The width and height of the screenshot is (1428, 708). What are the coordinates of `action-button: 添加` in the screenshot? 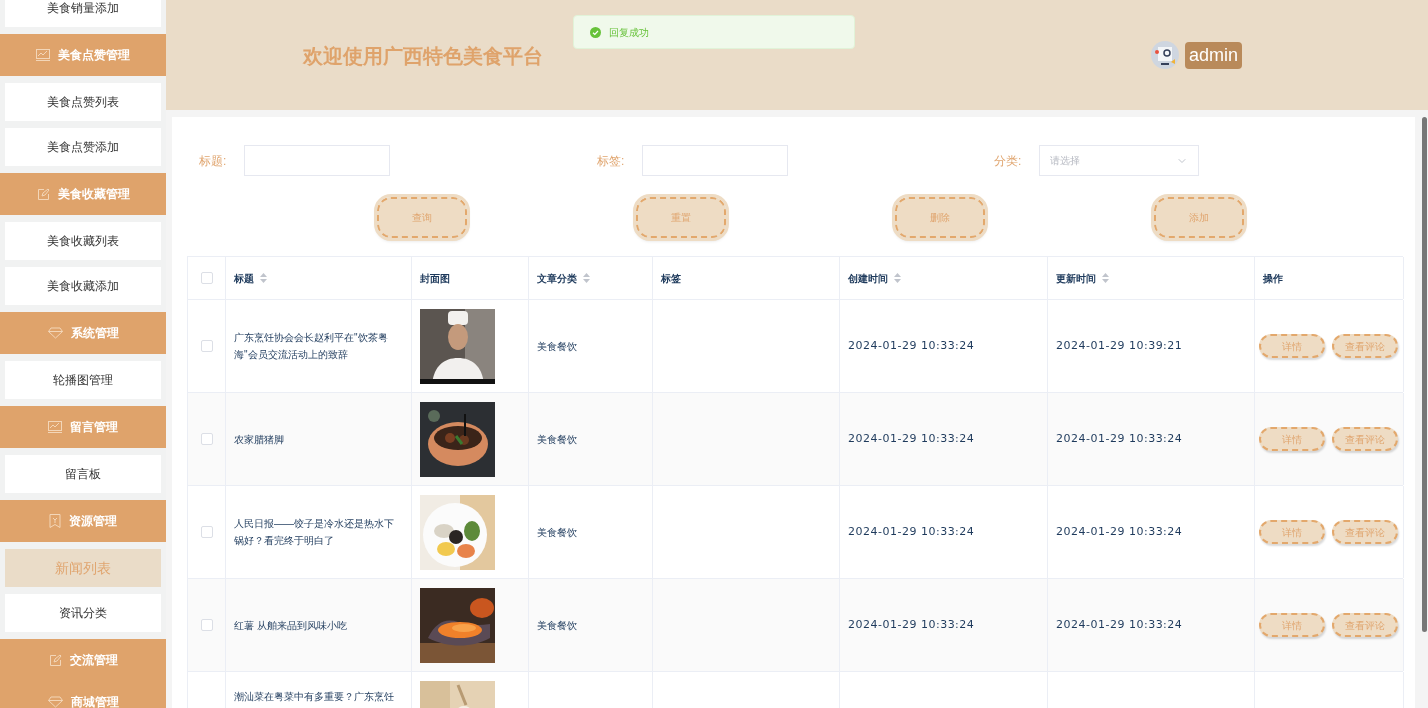 It's located at (1199, 217).